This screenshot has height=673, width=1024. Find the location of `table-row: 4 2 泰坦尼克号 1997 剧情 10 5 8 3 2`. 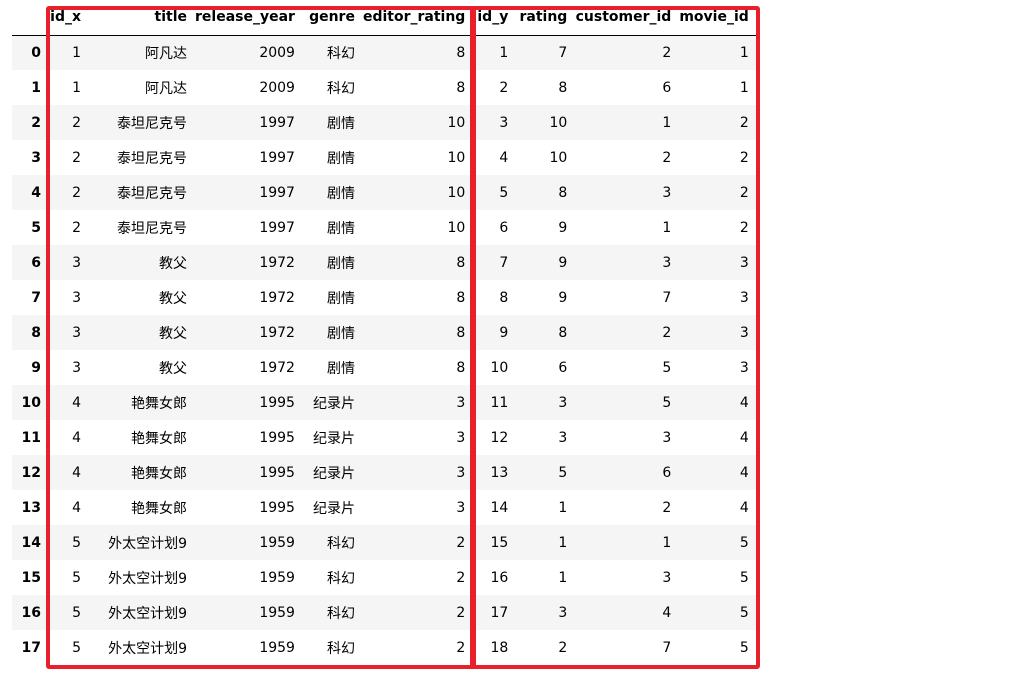

table-row: 4 2 泰坦尼克号 1997 剧情 10 5 8 3 2 is located at coordinates (384, 192).